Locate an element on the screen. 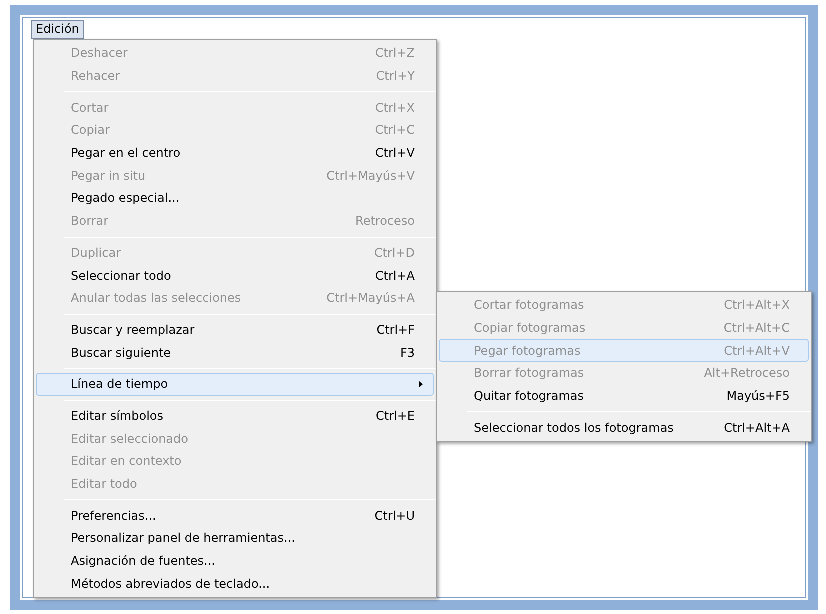  menu-item: Editar símbolos Ctrl+E is located at coordinates (235, 416).